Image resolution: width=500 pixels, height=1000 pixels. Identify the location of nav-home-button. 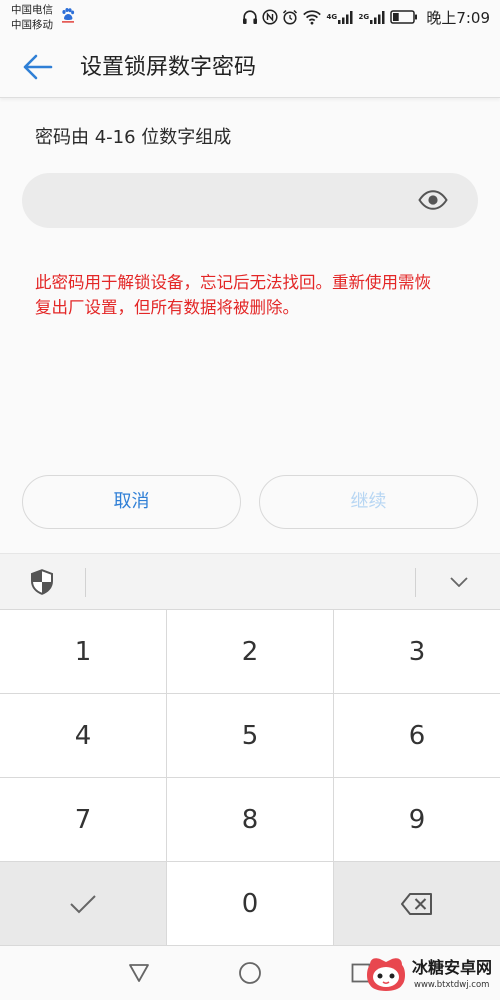
(250, 973).